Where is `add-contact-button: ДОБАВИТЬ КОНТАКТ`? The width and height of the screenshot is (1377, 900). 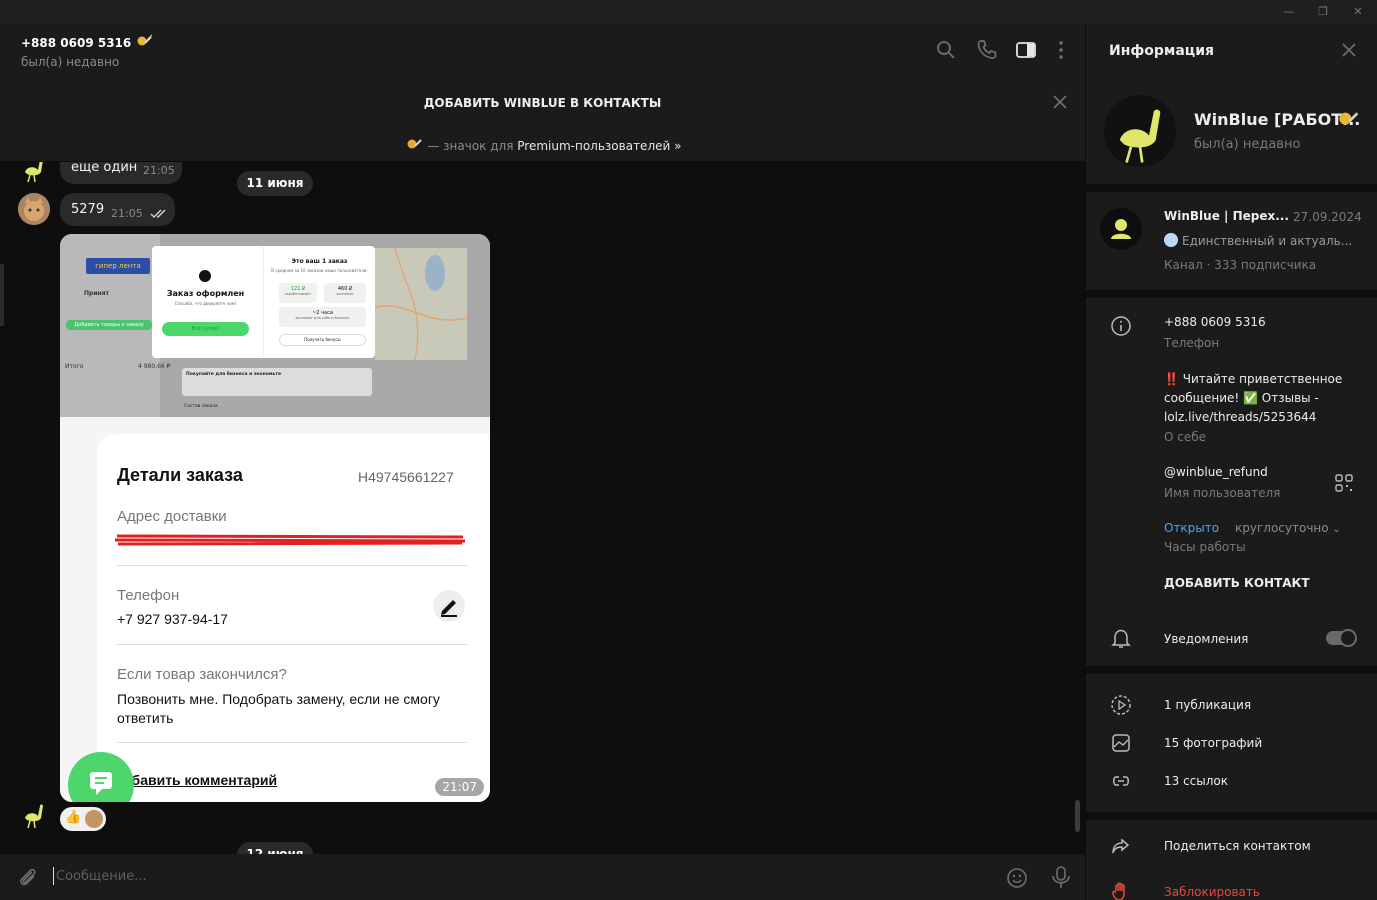 add-contact-button: ДОБАВИТЬ КОНТАКТ is located at coordinates (1237, 583).